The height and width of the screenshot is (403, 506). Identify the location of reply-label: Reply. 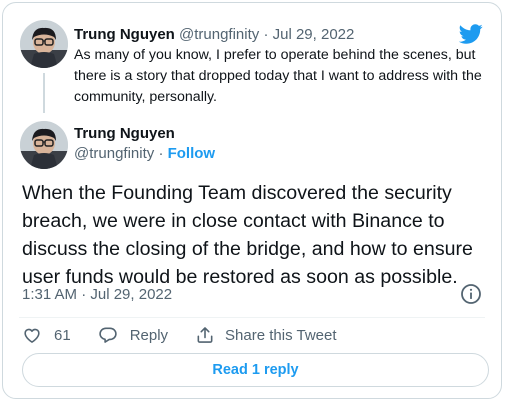
(149, 335).